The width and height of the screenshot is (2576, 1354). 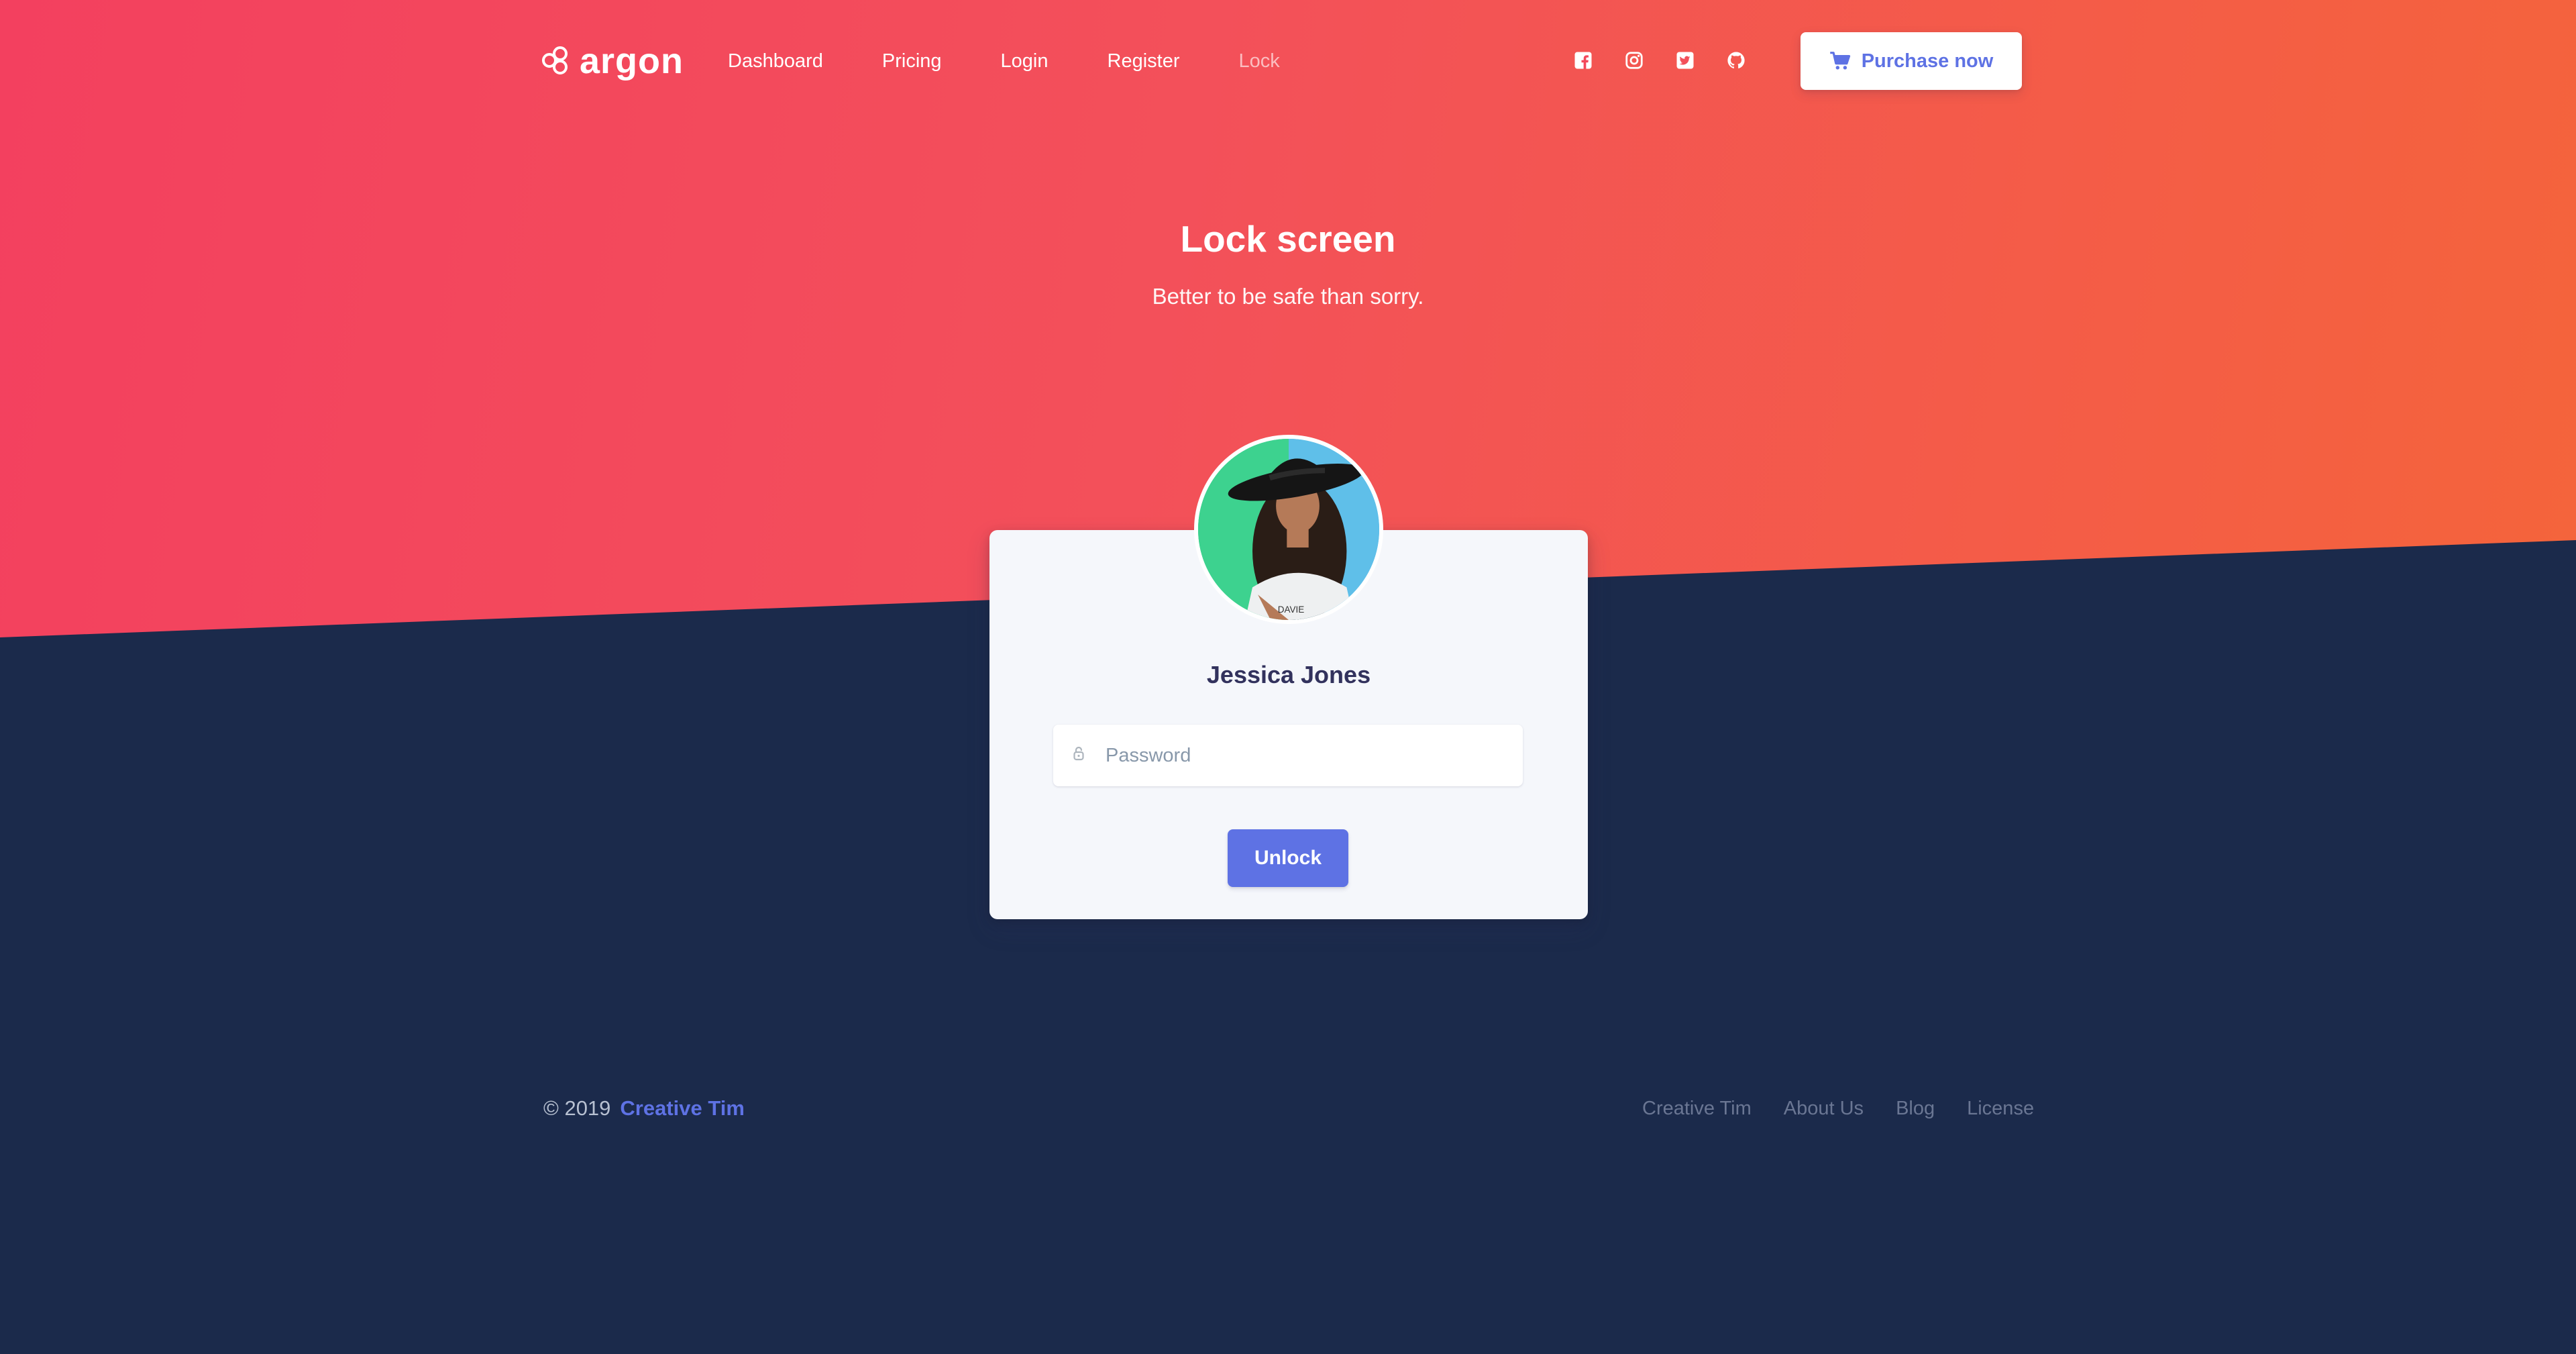 I want to click on twitter-icon, so click(x=1685, y=60).